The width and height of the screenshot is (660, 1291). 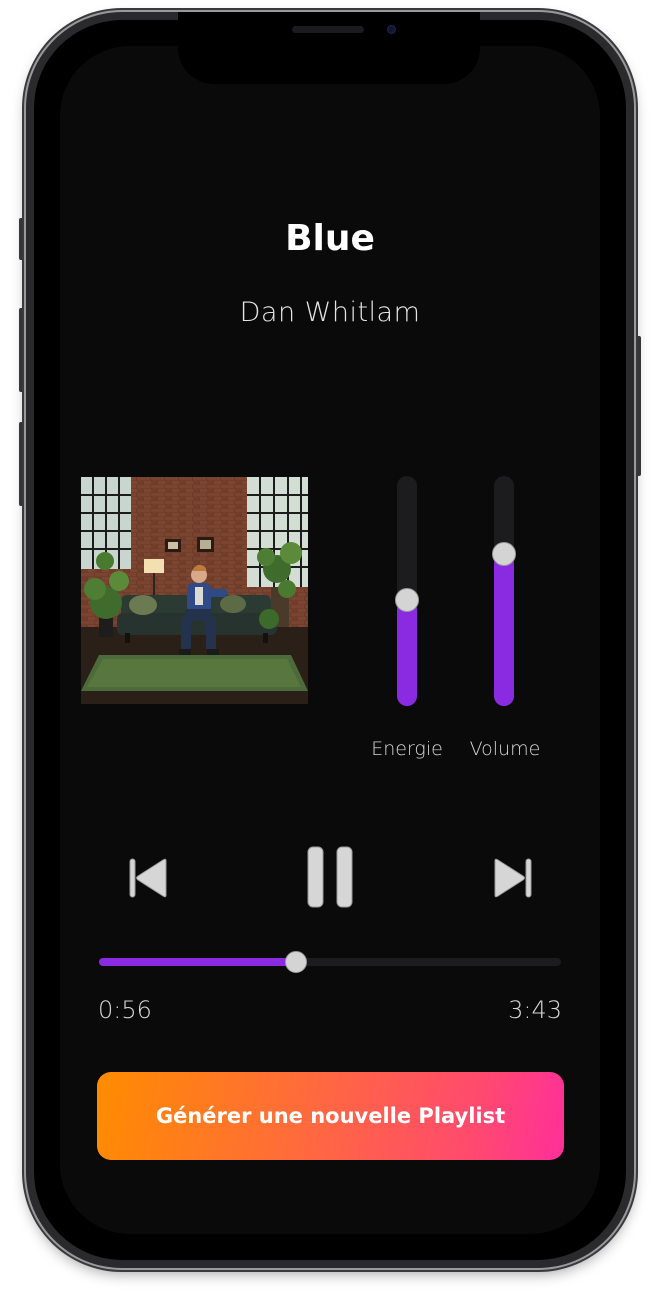 What do you see at coordinates (197, 962) in the screenshot?
I see `progress-bar-fill` at bounding box center [197, 962].